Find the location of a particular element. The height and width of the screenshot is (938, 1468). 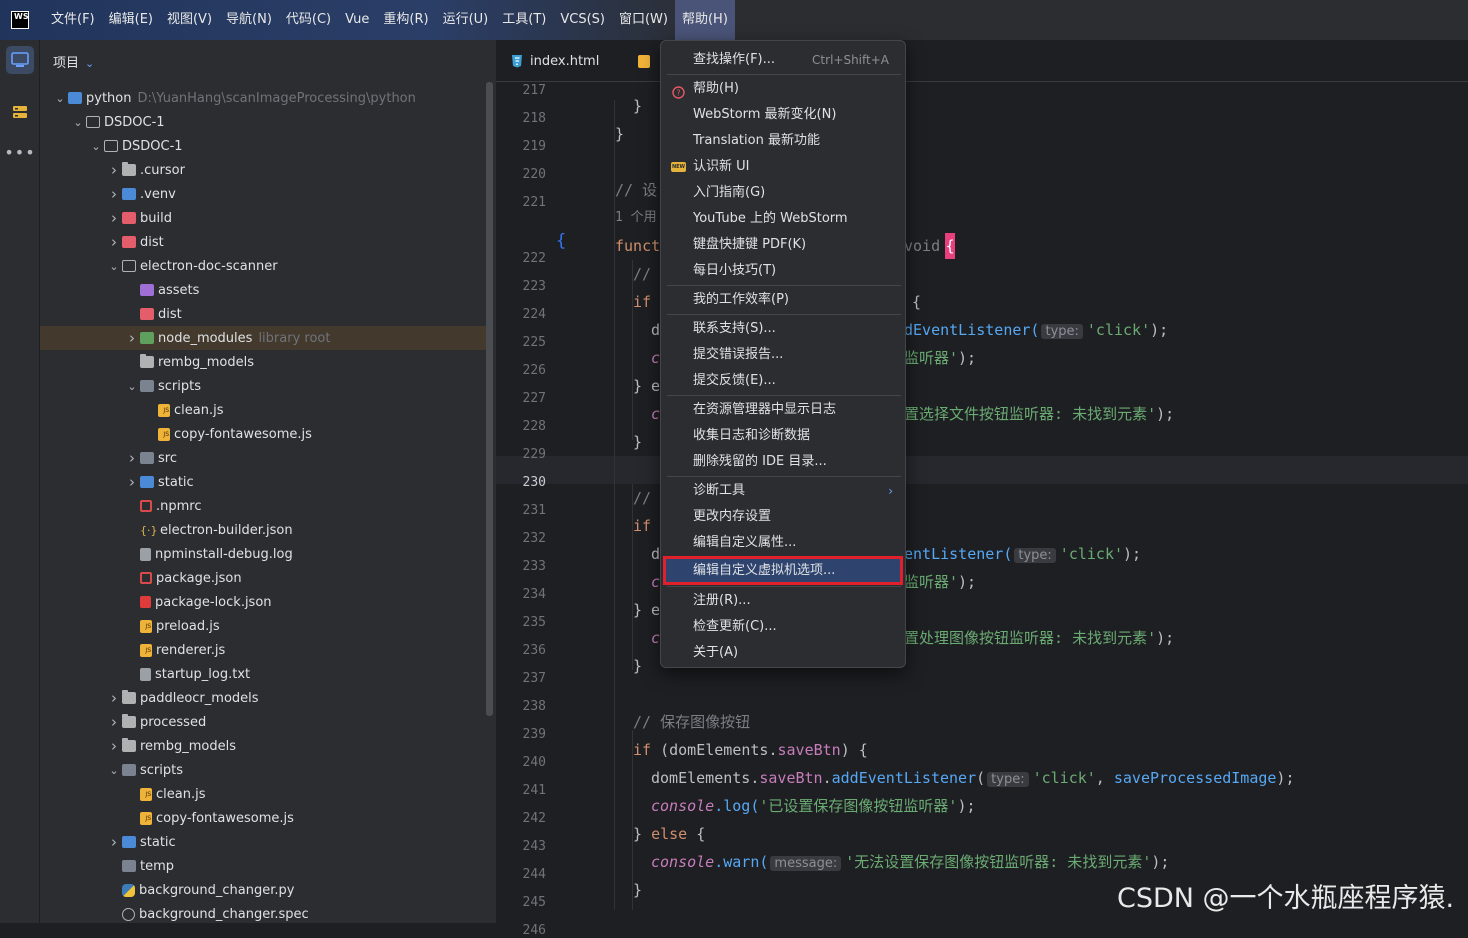

menu-item-10: 窗口(W) is located at coordinates (643, 20).